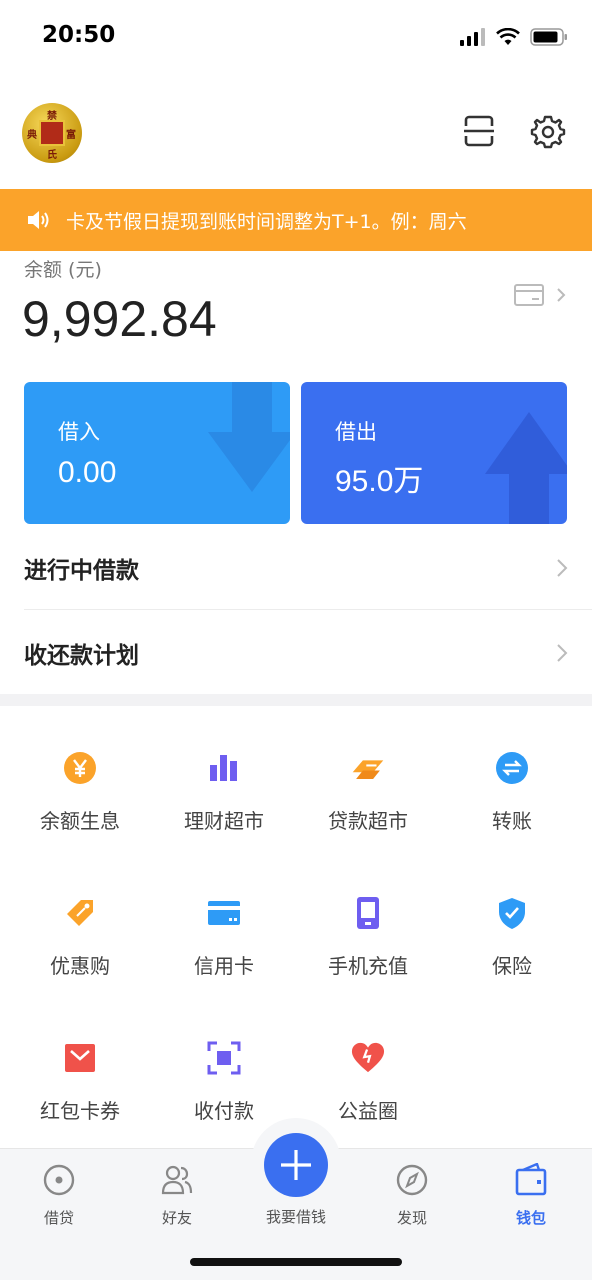 Image resolution: width=592 pixels, height=1280 pixels. I want to click on avatar-char-bottom: 氏, so click(52, 155).